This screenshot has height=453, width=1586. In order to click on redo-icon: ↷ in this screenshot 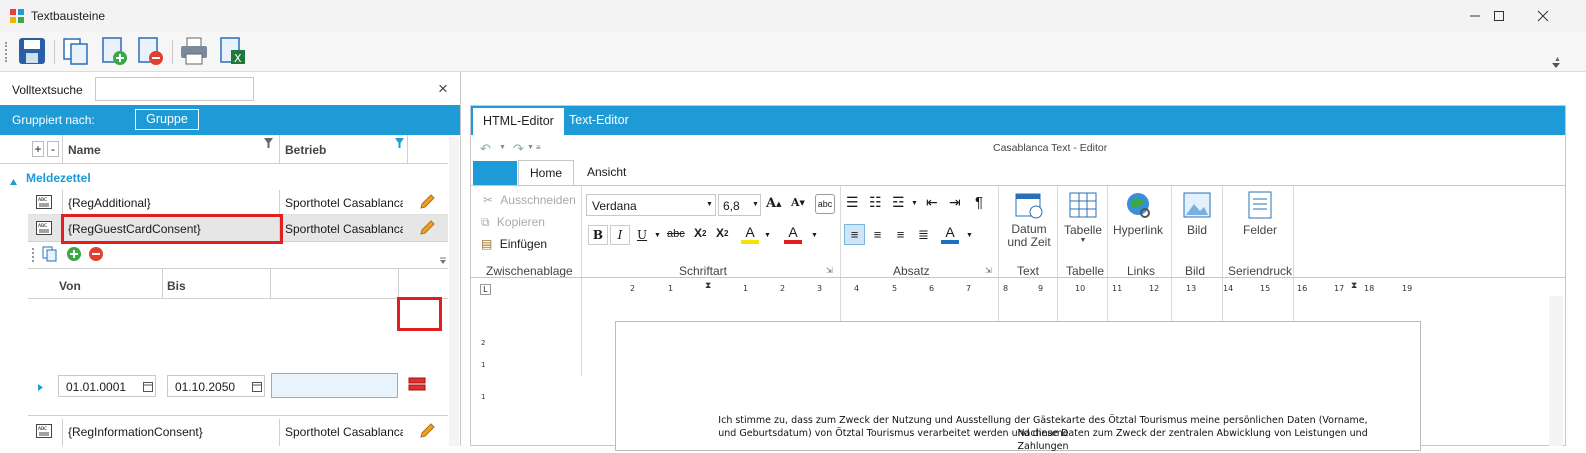, I will do `click(518, 149)`.